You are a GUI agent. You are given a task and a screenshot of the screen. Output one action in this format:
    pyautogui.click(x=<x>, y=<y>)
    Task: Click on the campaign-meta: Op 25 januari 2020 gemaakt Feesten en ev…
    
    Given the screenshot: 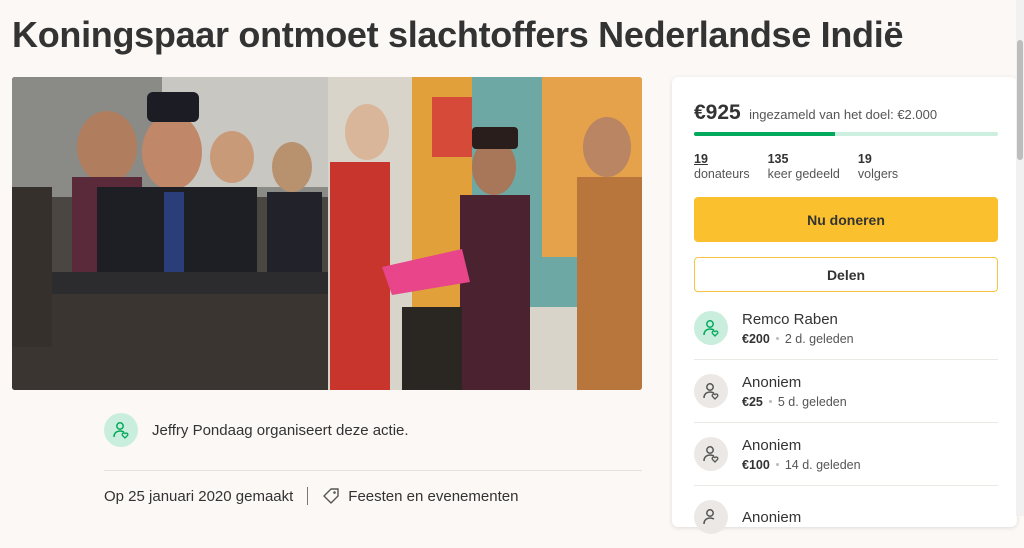 What is the action you would take?
    pyautogui.click(x=311, y=496)
    